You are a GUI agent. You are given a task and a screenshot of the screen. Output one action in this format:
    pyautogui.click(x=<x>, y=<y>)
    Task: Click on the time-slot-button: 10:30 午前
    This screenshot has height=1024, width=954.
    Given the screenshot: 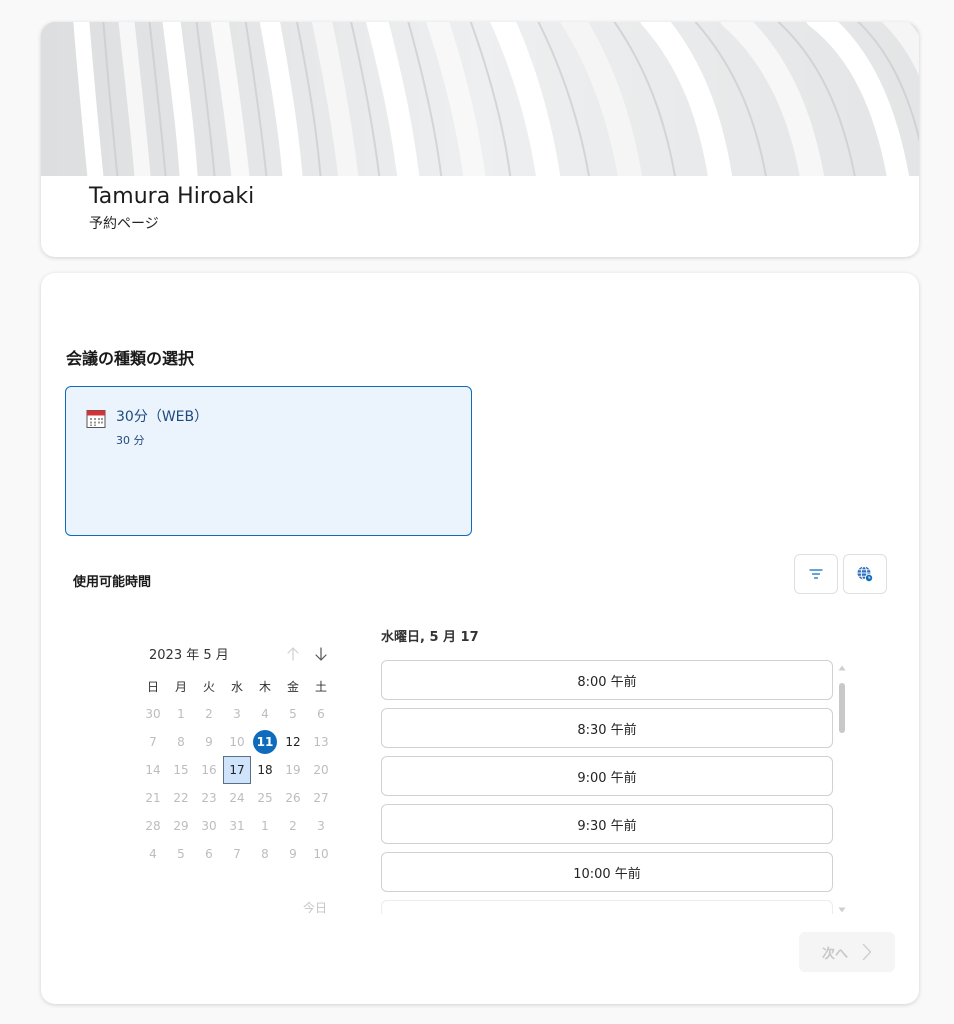 What is the action you would take?
    pyautogui.click(x=607, y=907)
    